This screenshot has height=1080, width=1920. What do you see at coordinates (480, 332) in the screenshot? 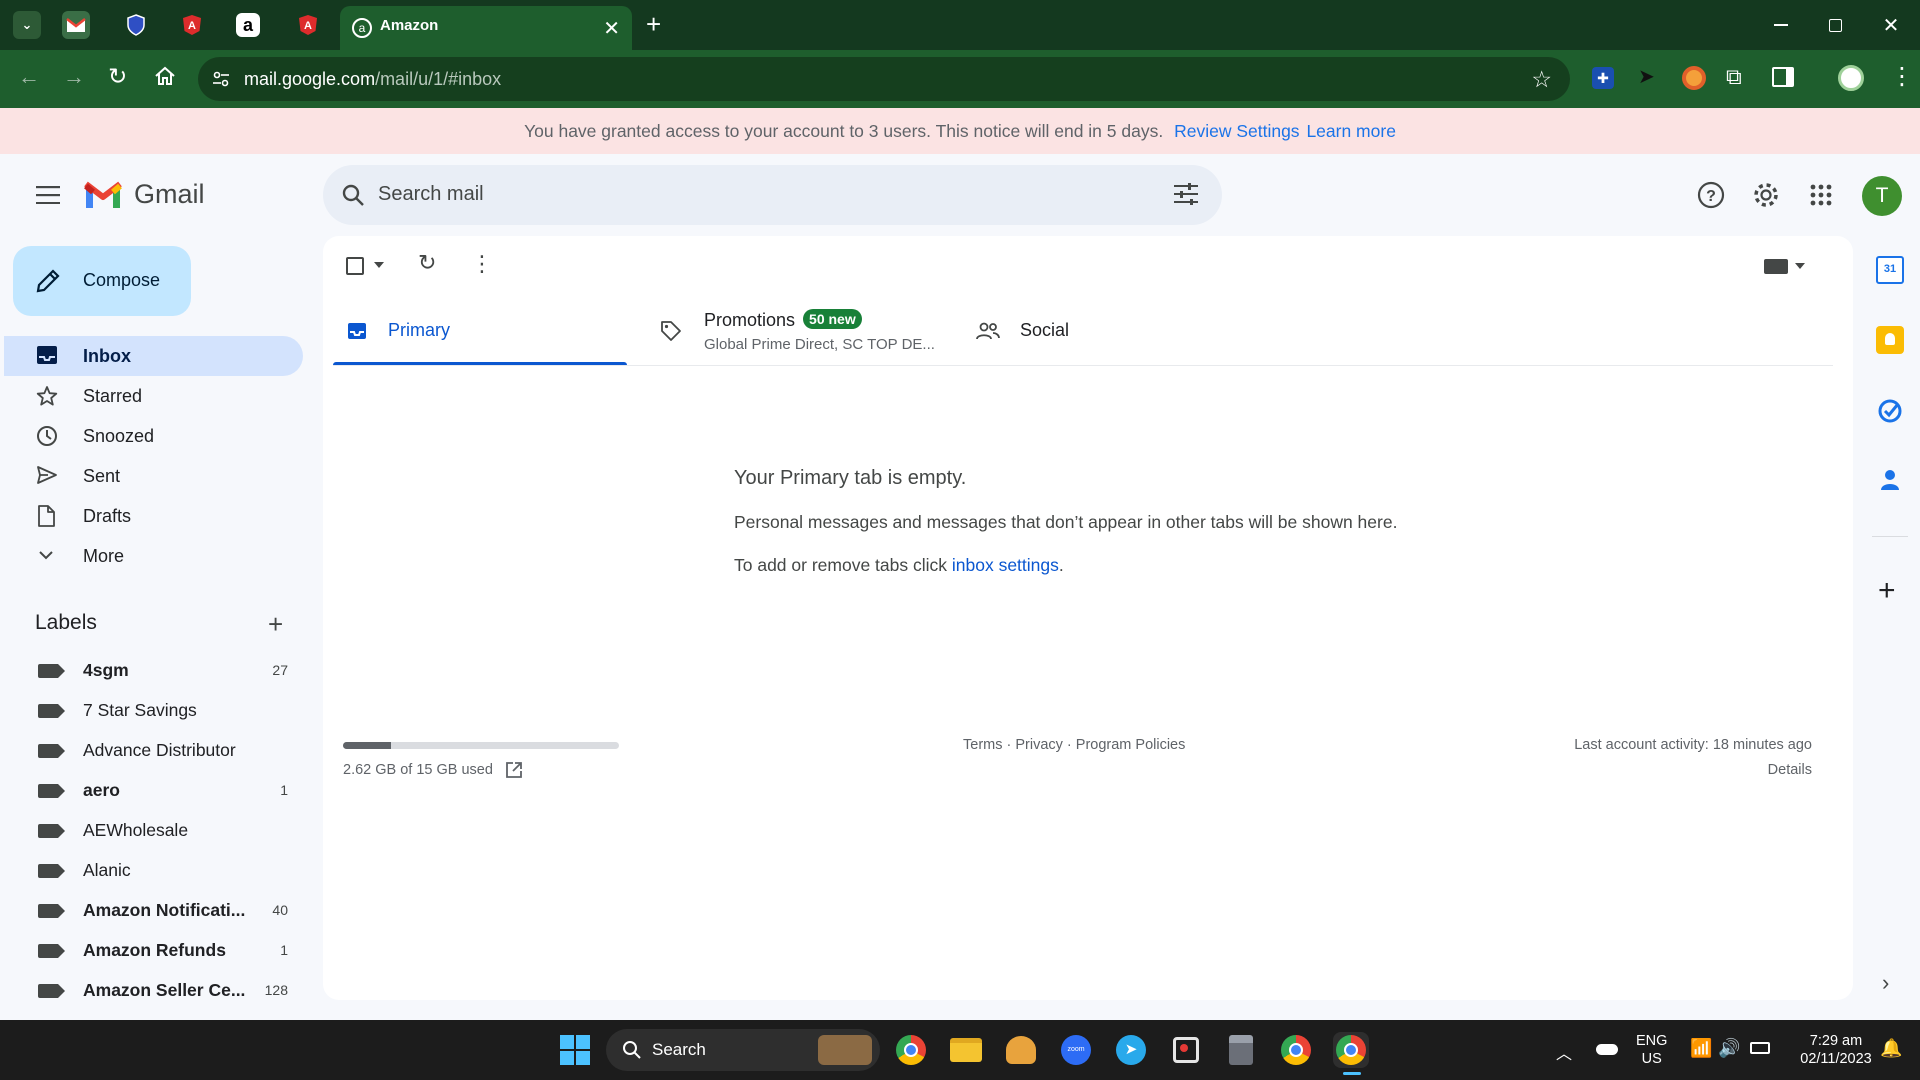
I see `tab-primary: Primary` at bounding box center [480, 332].